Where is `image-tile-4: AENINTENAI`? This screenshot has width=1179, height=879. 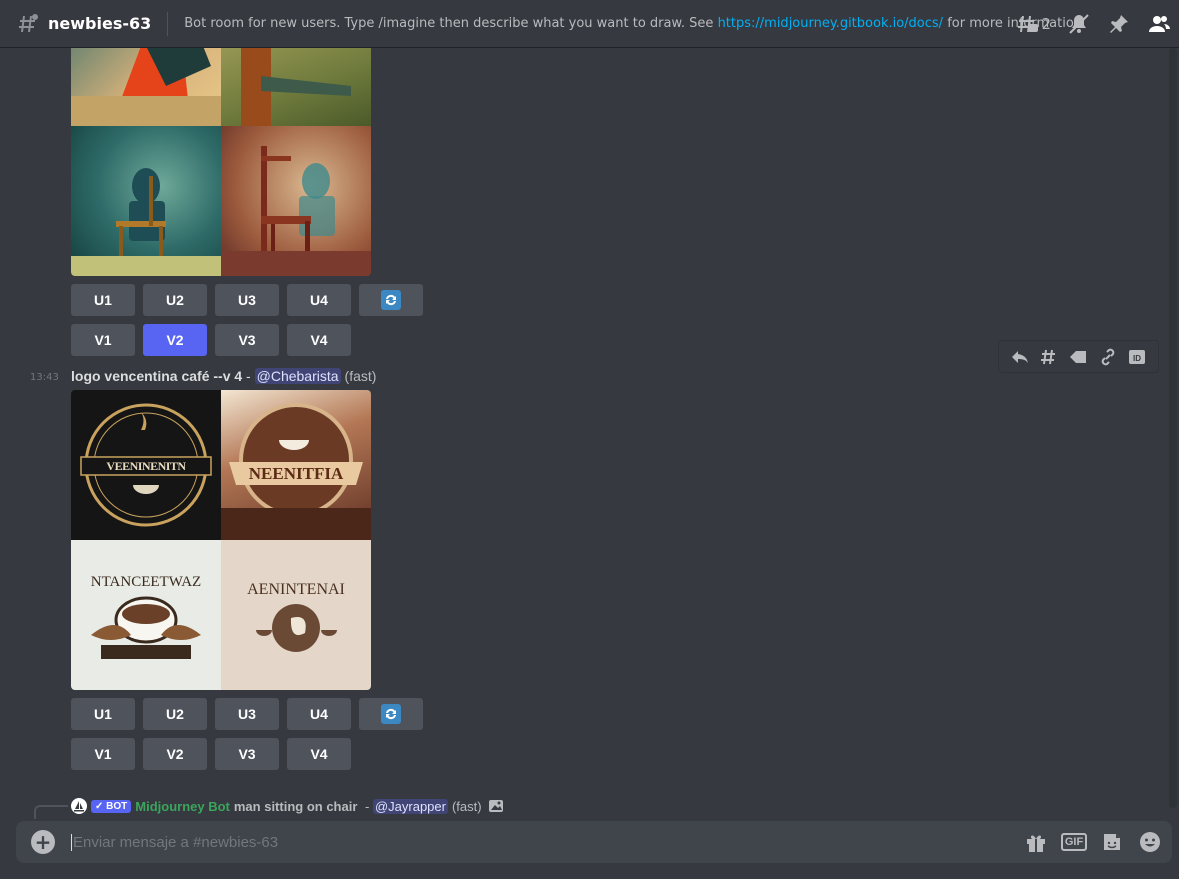
image-tile-4: AENINTENAI is located at coordinates (296, 615).